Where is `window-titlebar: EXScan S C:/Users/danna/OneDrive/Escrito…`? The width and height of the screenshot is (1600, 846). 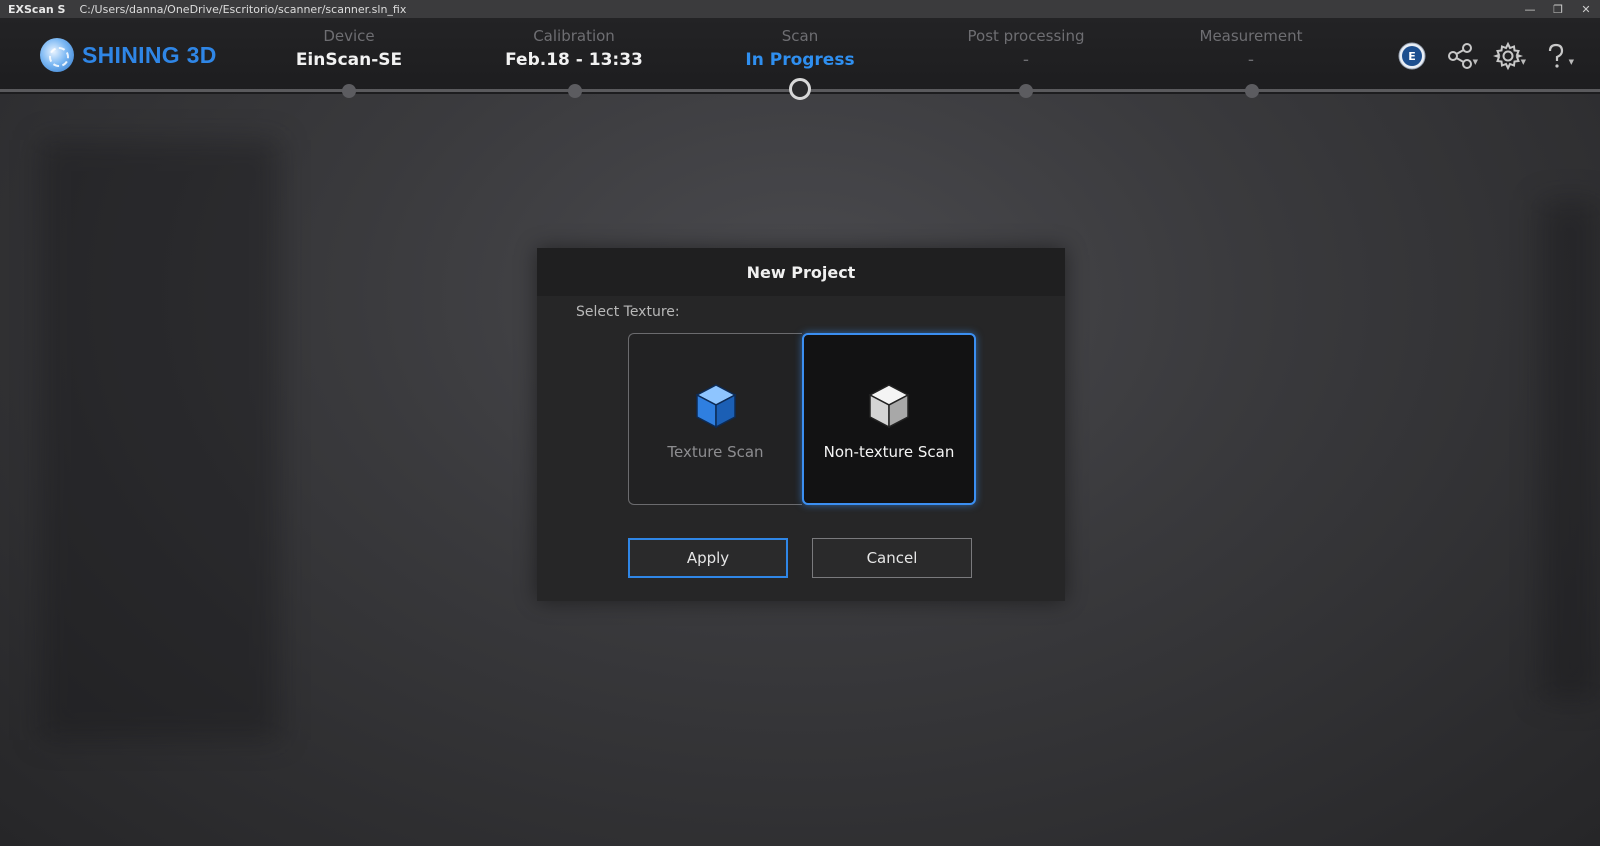 window-titlebar: EXScan S C:/Users/danna/OneDrive/Escrito… is located at coordinates (800, 9).